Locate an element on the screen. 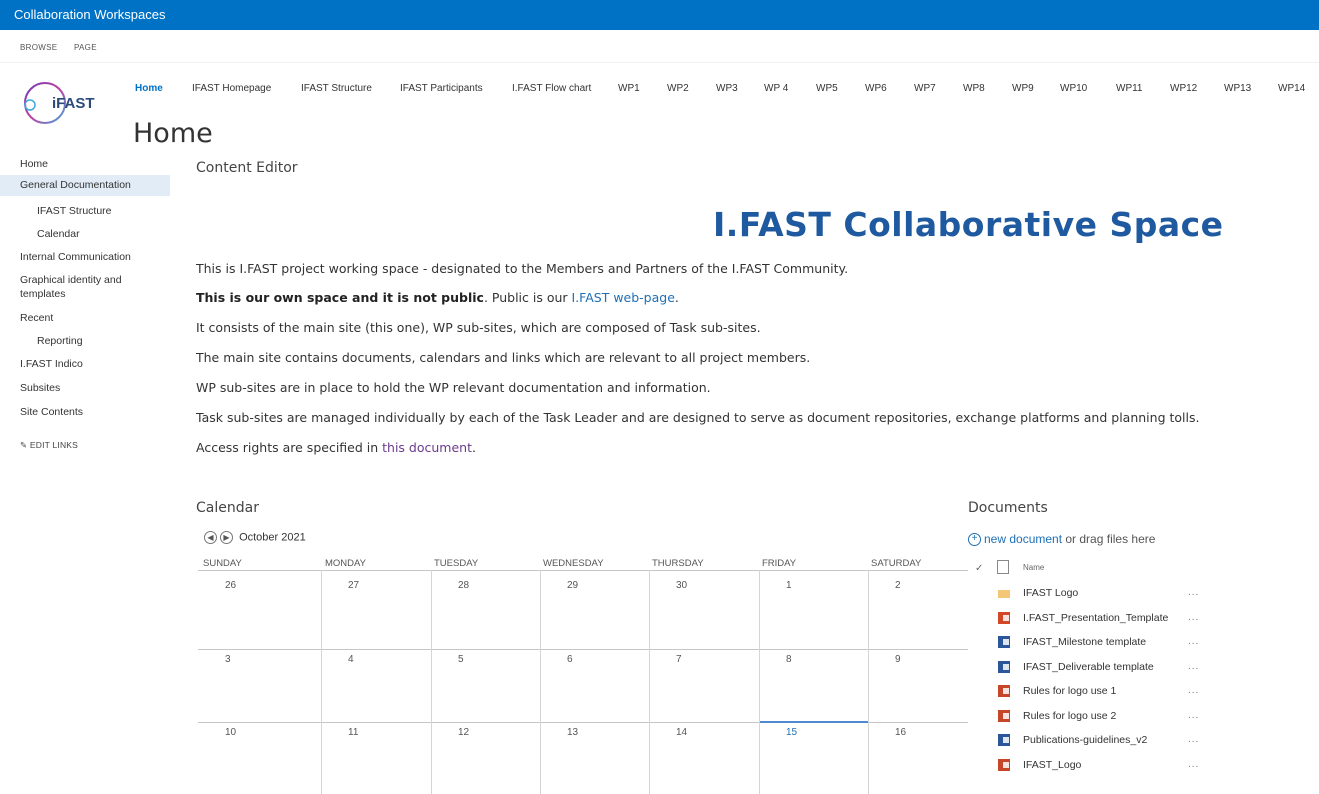 Image resolution: width=1319 pixels, height=794 pixels. top-nav-item-ifast-homepage: IFAST Homepage is located at coordinates (231, 88).